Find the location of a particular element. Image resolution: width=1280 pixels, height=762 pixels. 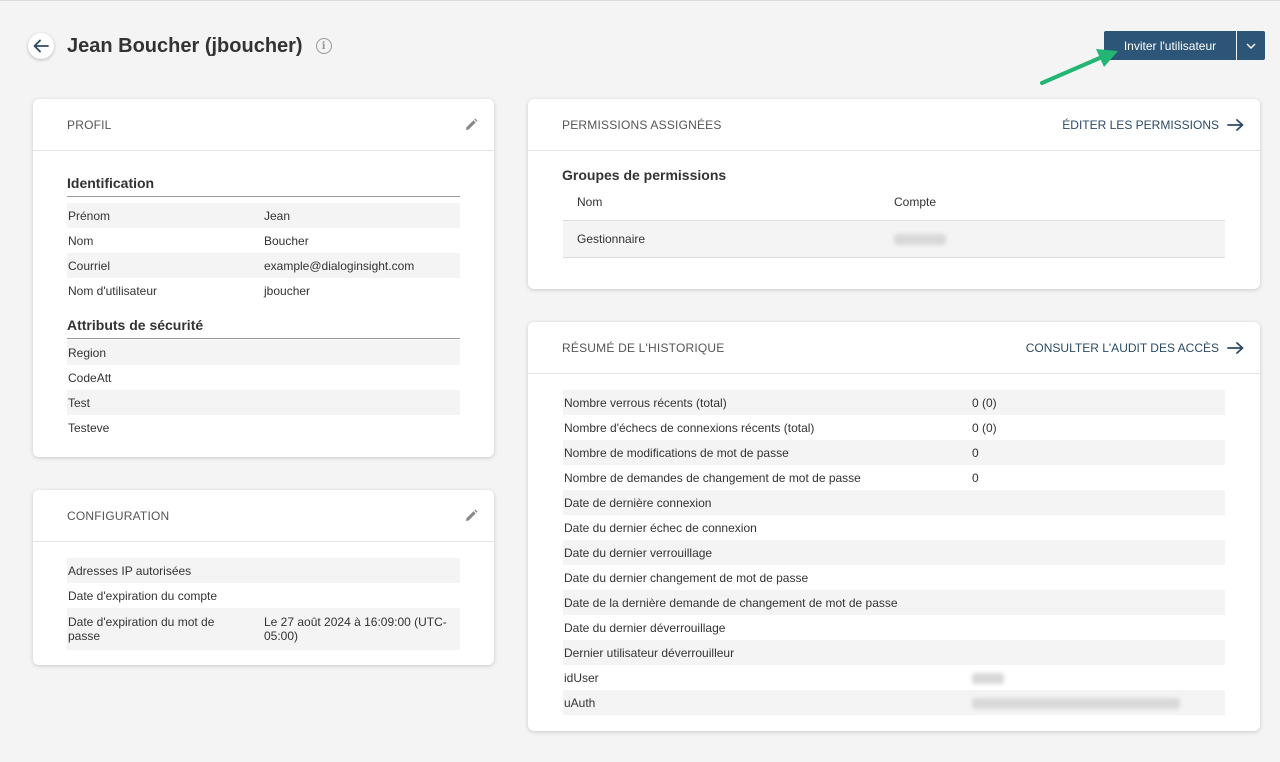

field-label: Date d'expiration du mot de passe is located at coordinates (141, 629).